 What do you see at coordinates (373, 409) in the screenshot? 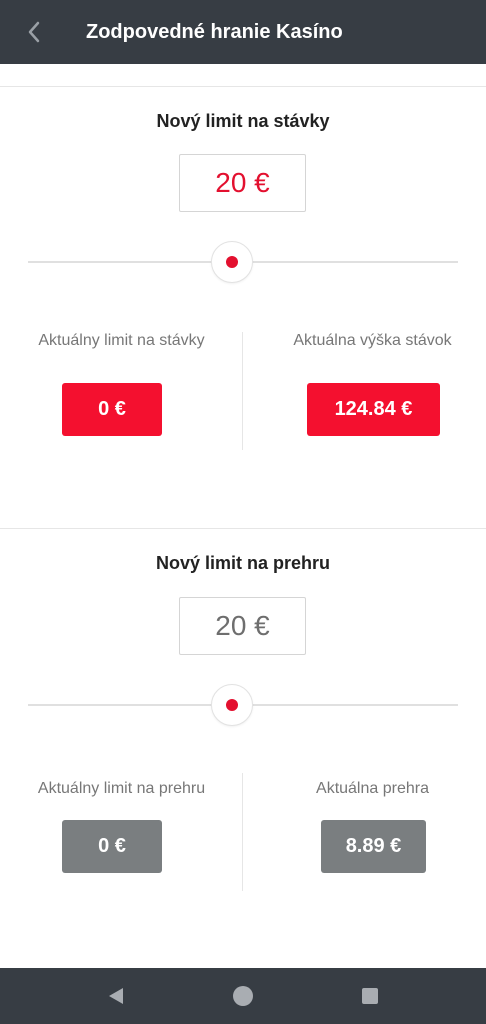
I see `current-bet-amount-badge: 124.84 €` at bounding box center [373, 409].